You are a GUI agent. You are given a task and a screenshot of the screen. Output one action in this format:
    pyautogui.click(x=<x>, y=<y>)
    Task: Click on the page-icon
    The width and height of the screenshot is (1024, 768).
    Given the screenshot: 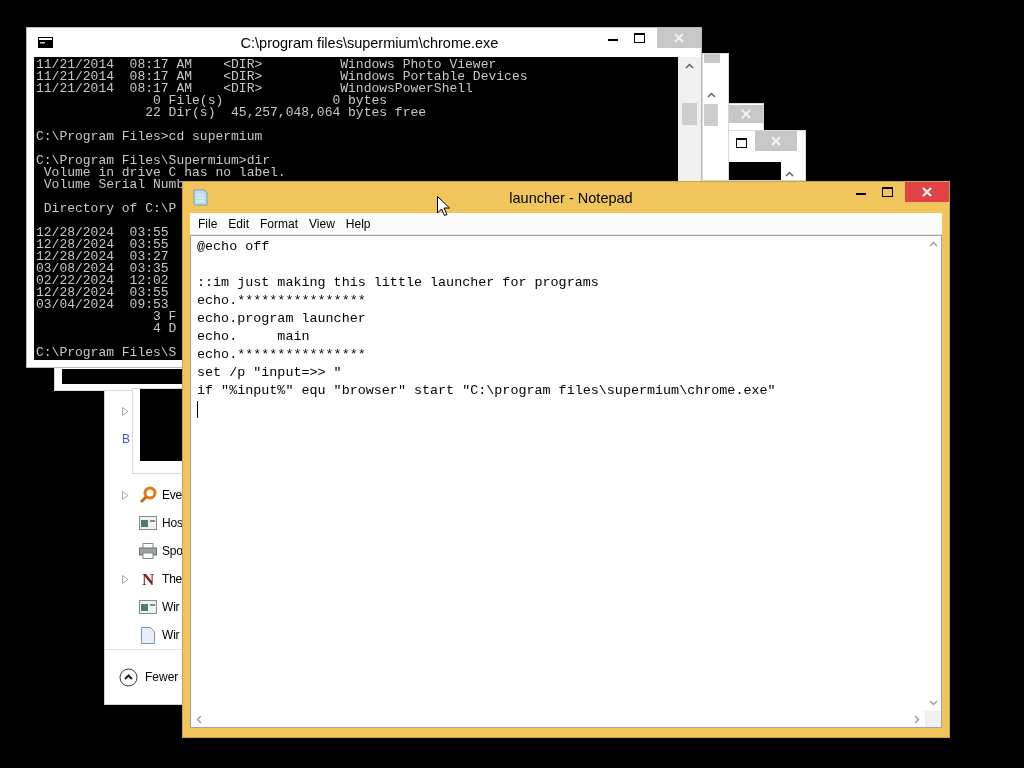 What is the action you would take?
    pyautogui.click(x=148, y=635)
    